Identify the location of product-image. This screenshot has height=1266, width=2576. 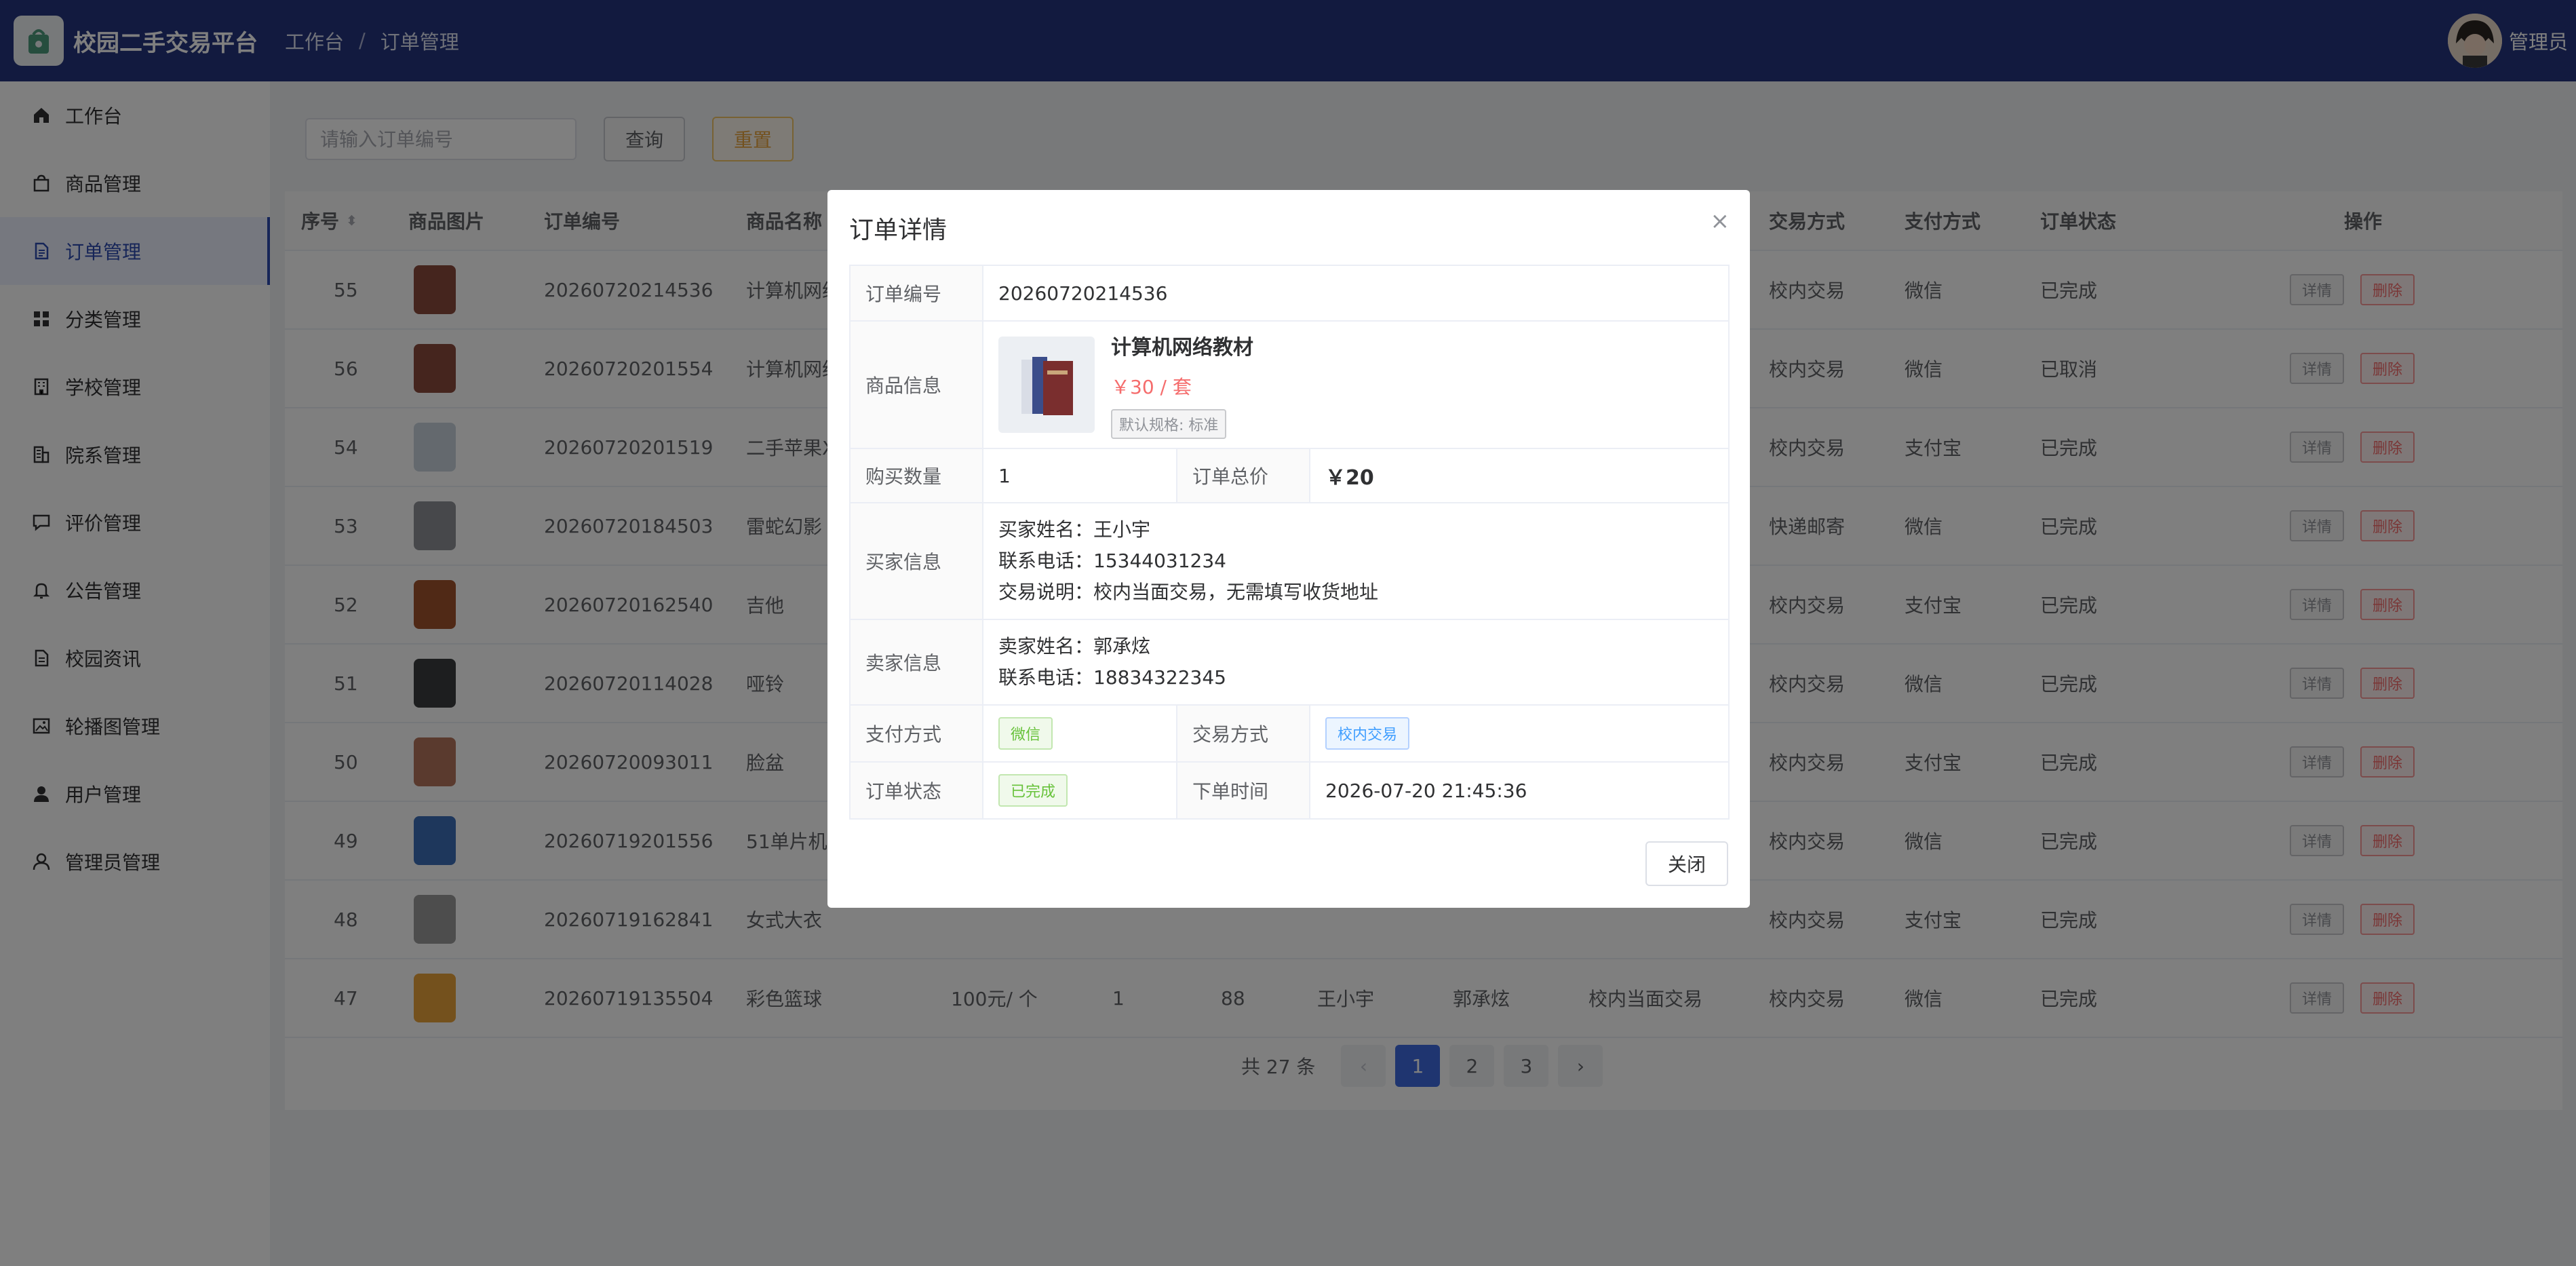
(1046, 385).